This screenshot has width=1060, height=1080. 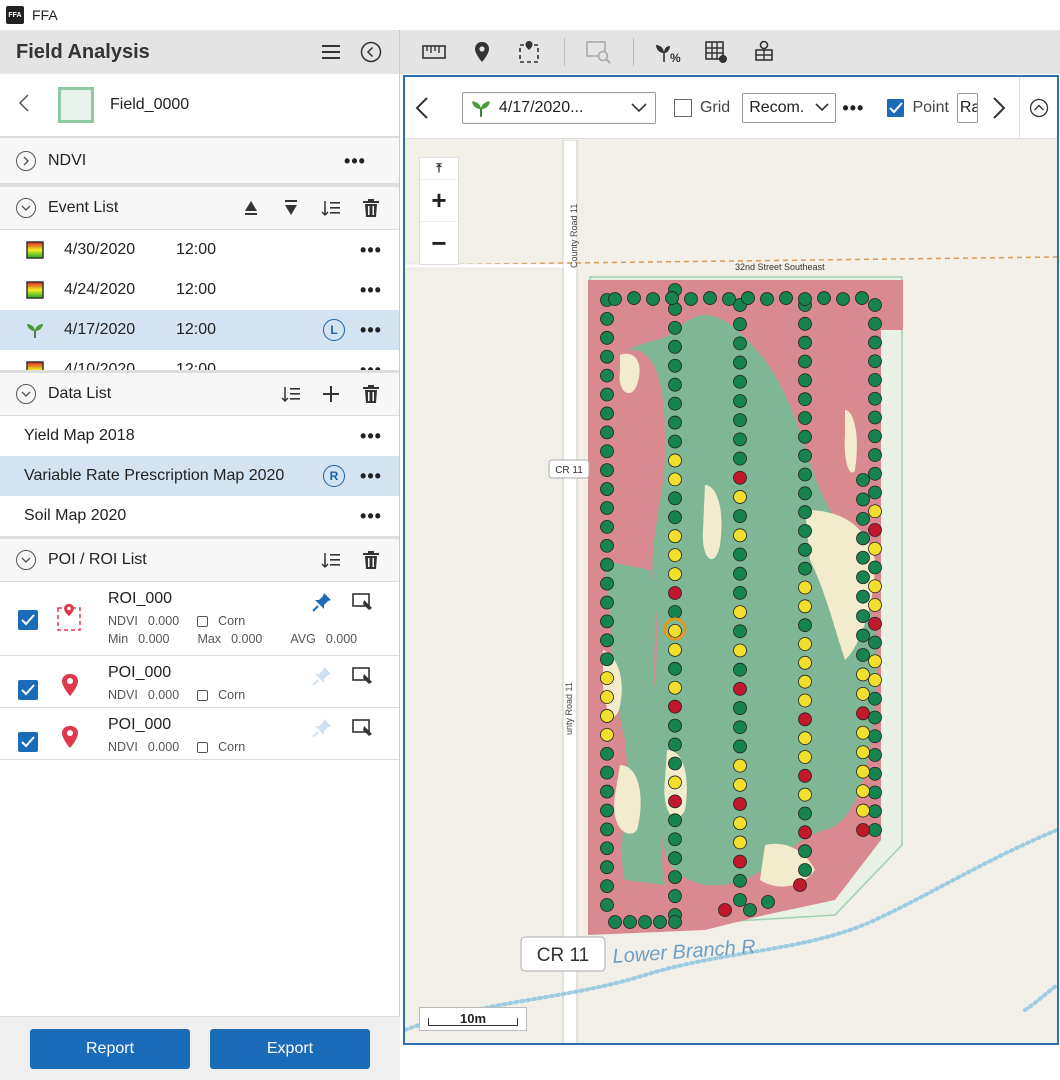 I want to click on area-select-icon, so click(x=530, y=52).